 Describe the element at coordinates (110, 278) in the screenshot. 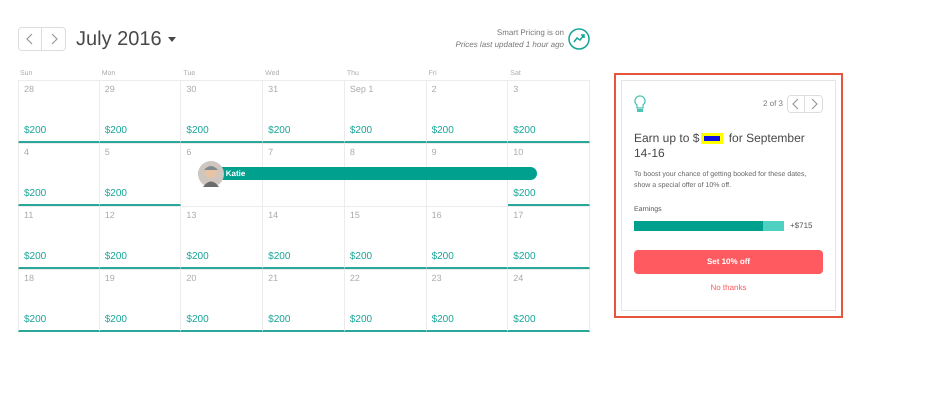

I see `day-number: 19` at that location.